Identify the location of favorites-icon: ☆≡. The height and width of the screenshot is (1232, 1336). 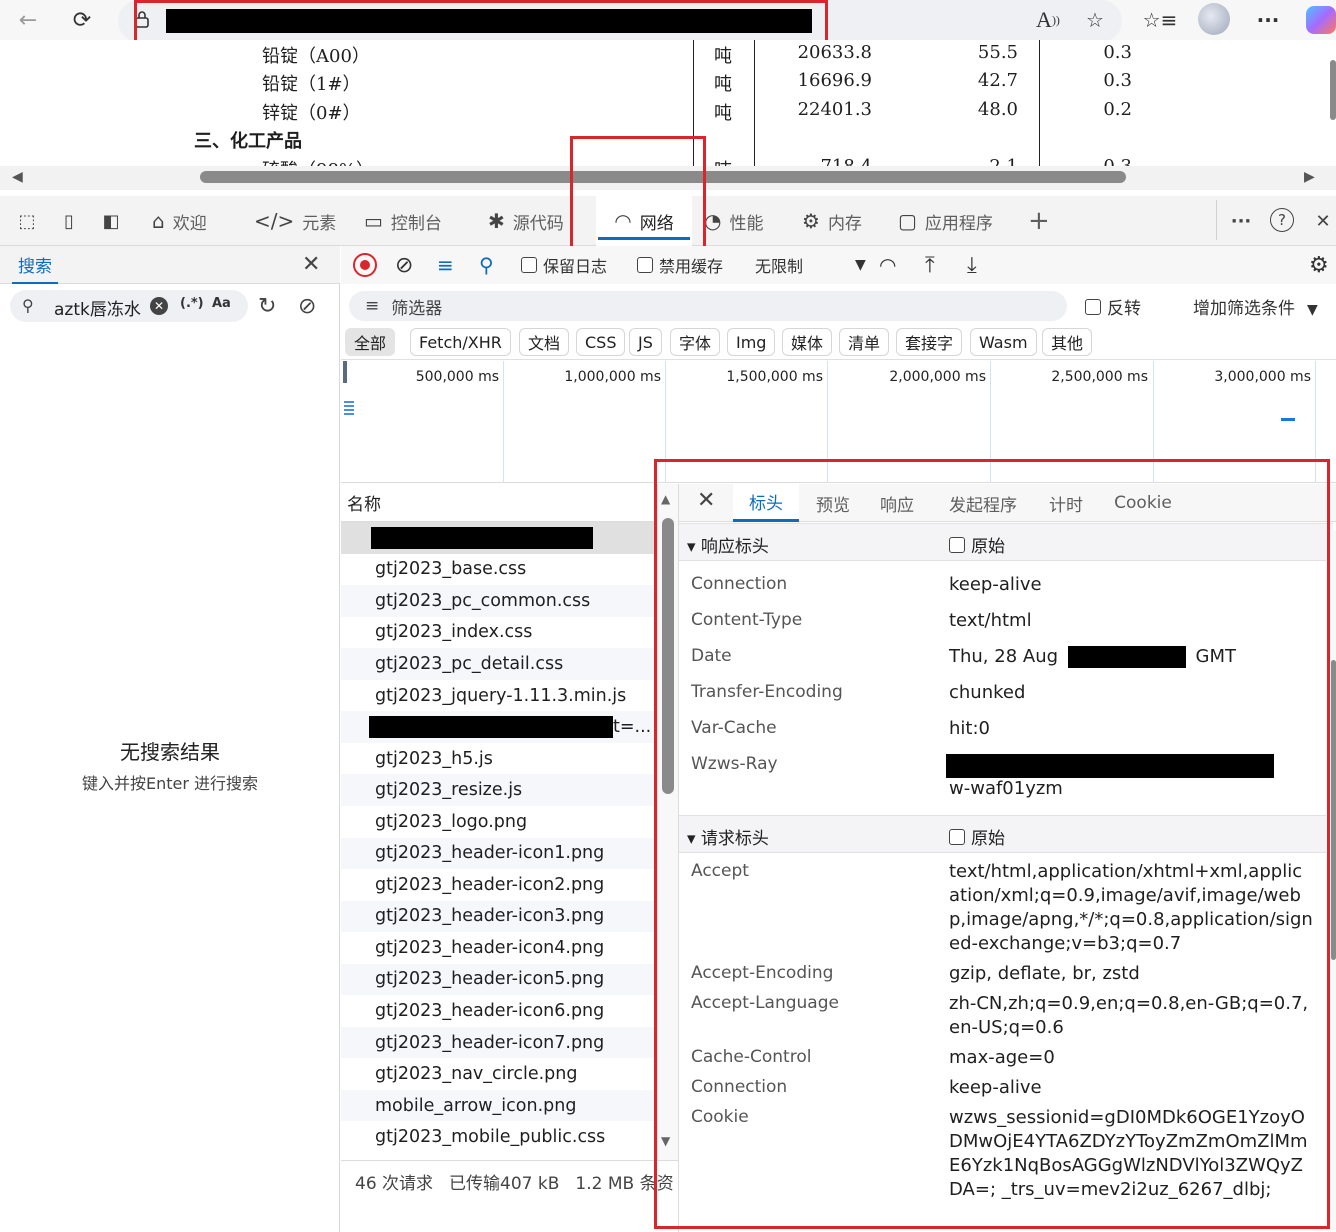
(1160, 20).